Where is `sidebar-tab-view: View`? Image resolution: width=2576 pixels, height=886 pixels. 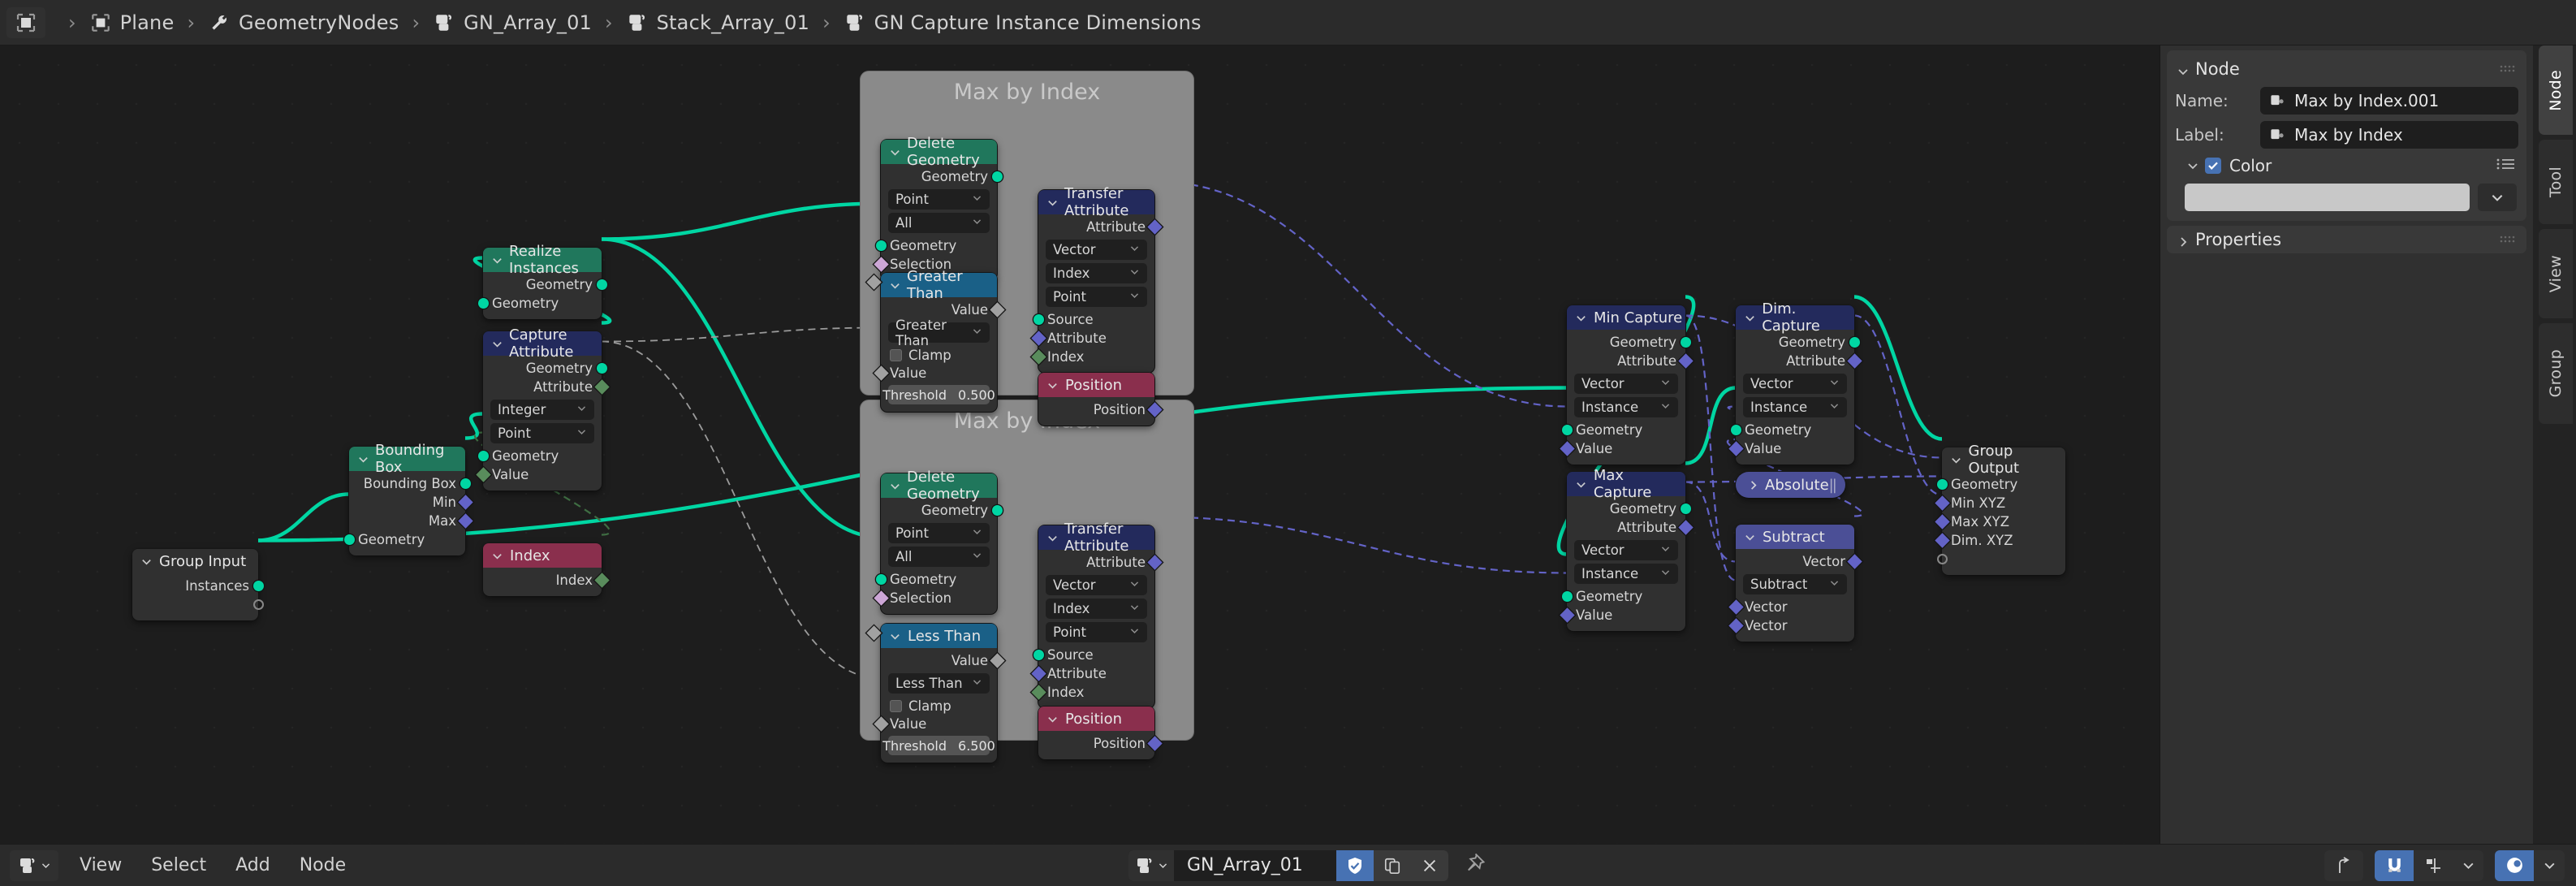
sidebar-tab-view: View is located at coordinates (2556, 273).